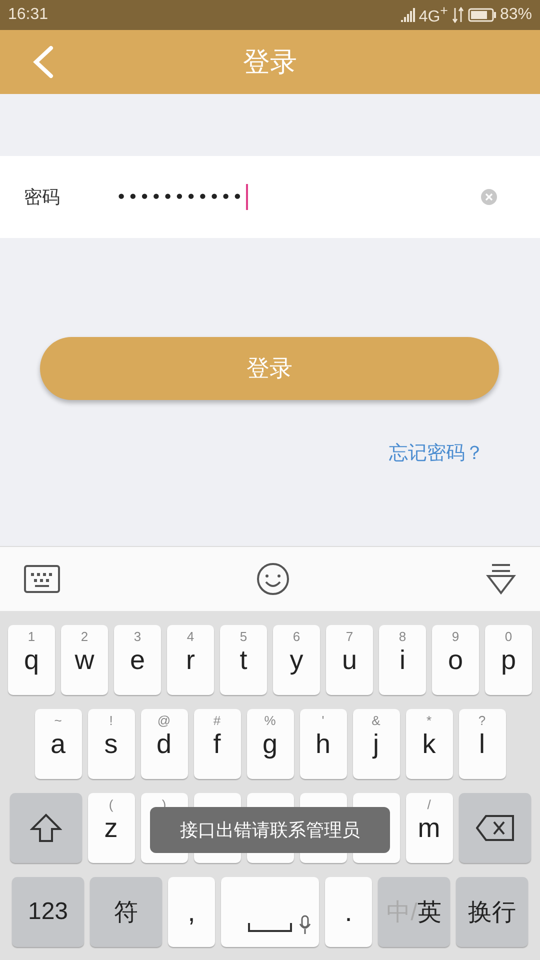 This screenshot has height=960, width=540. Describe the element at coordinates (323, 744) in the screenshot. I see `key-label: h` at that location.